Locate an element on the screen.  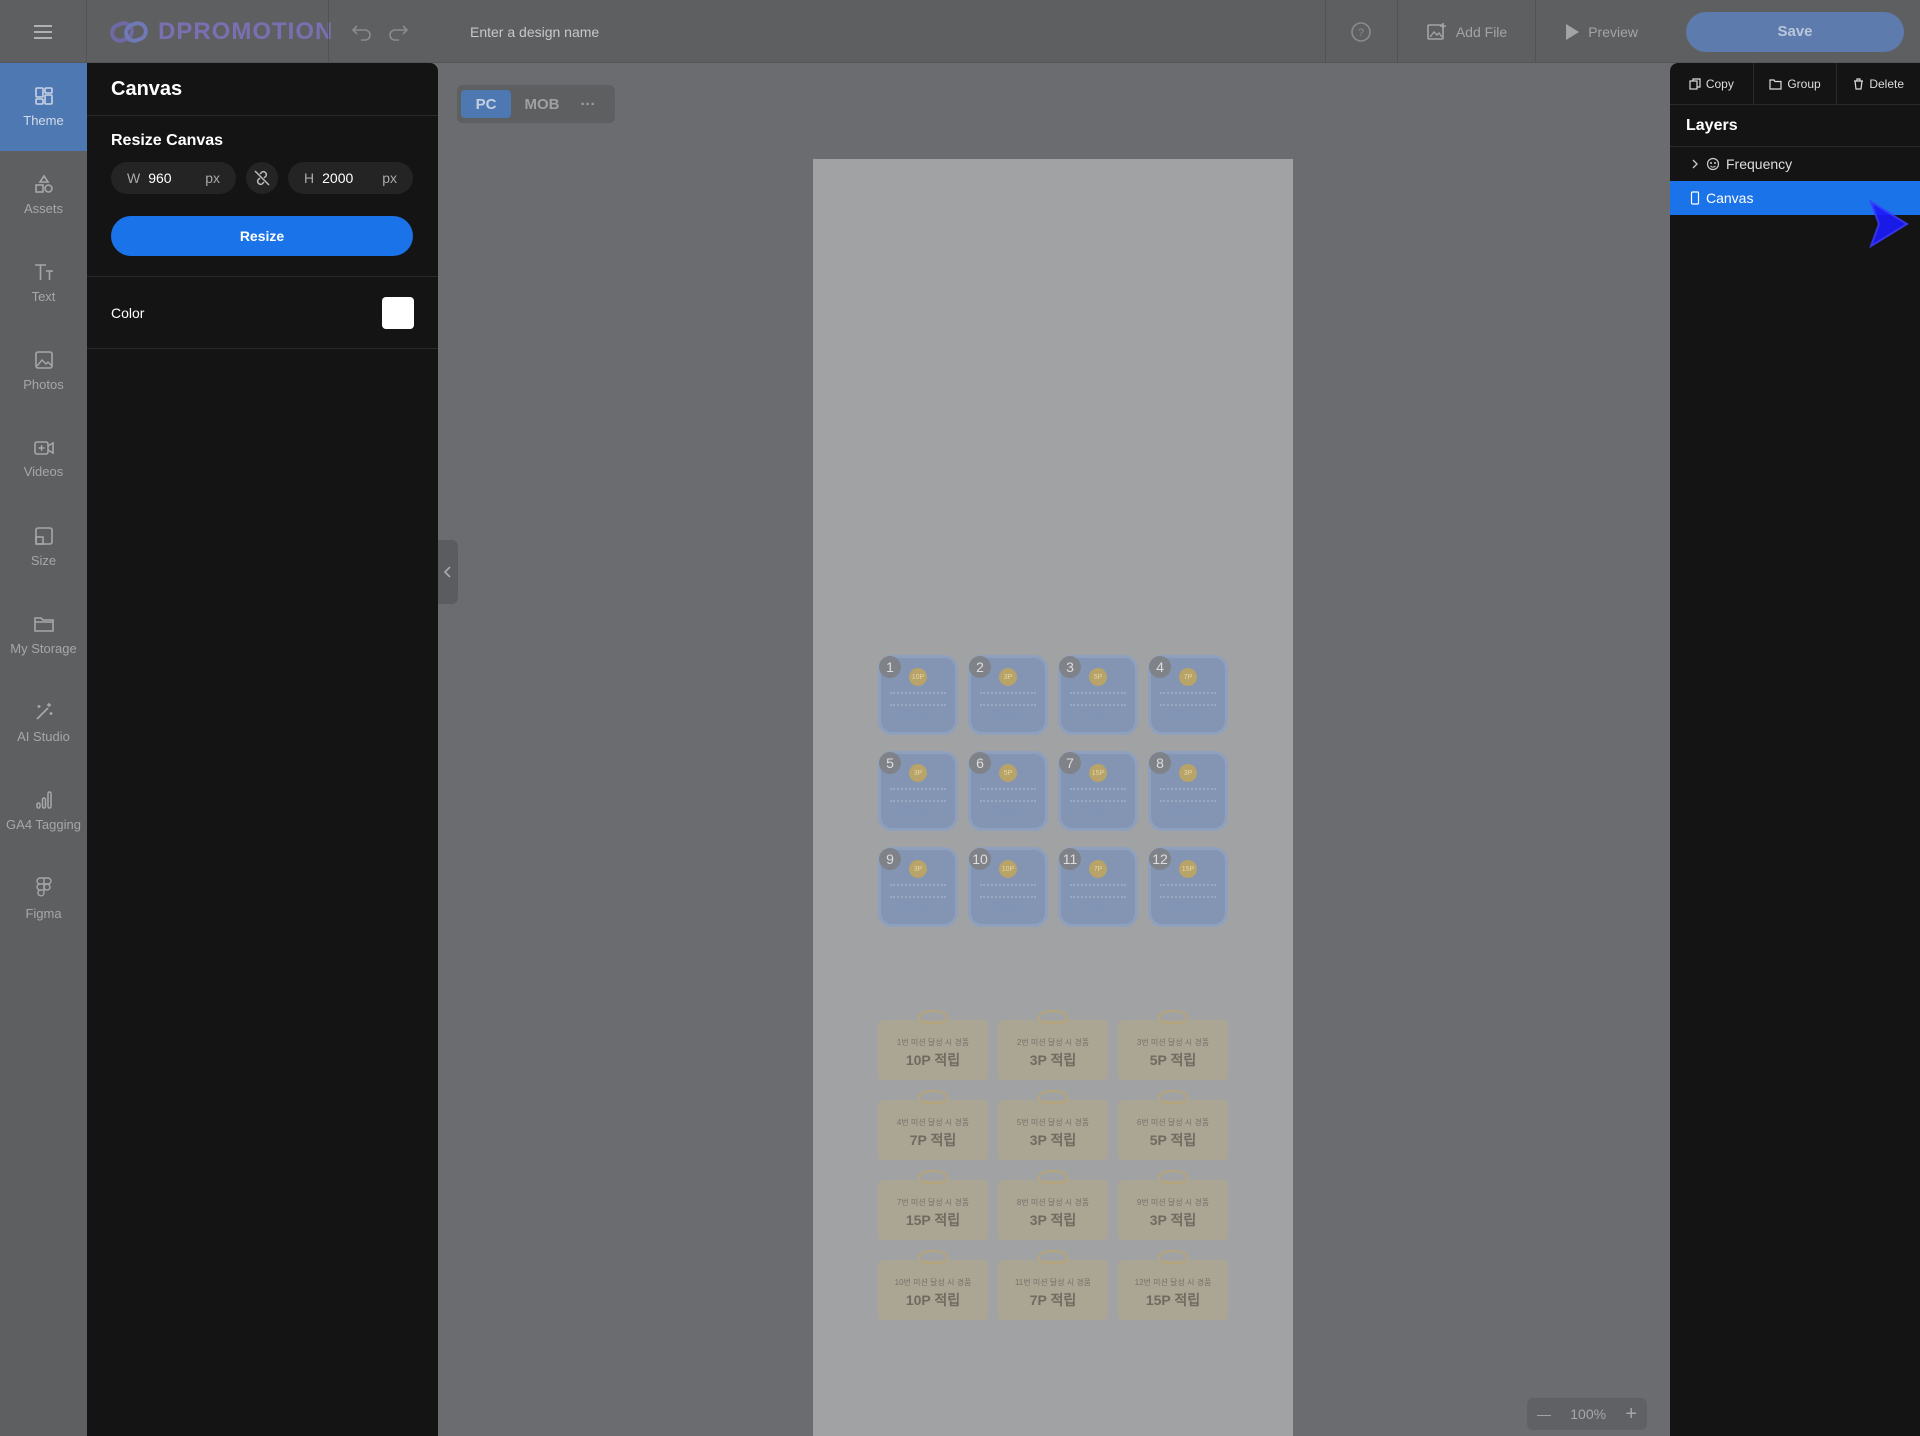
collapse-panel-button is located at coordinates (448, 572).